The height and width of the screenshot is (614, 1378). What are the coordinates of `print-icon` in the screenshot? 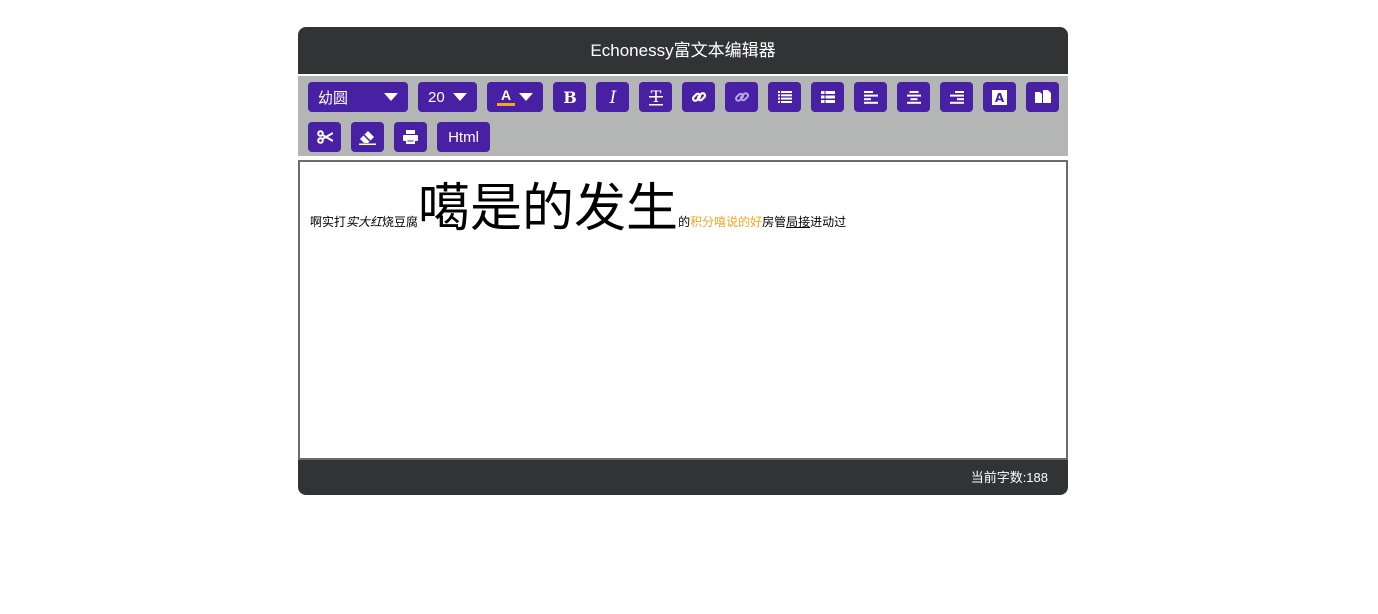 It's located at (410, 137).